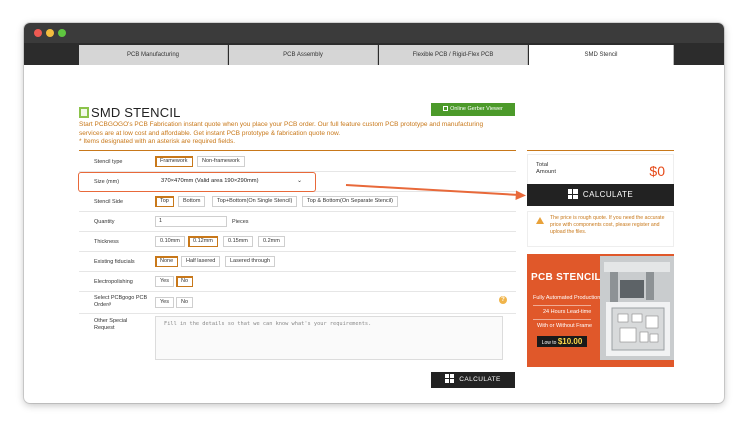 The image size is (748, 426). I want to click on annotation-arrow, so click(435, 192).